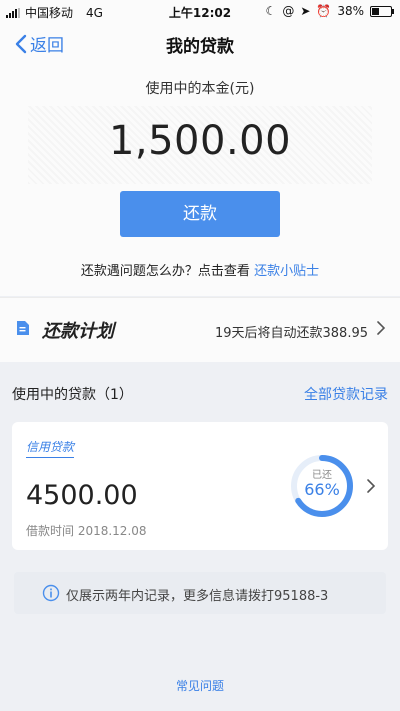 The height and width of the screenshot is (711, 400). Describe the element at coordinates (346, 394) in the screenshot. I see `all-loans-link: 全部贷款记录` at that location.